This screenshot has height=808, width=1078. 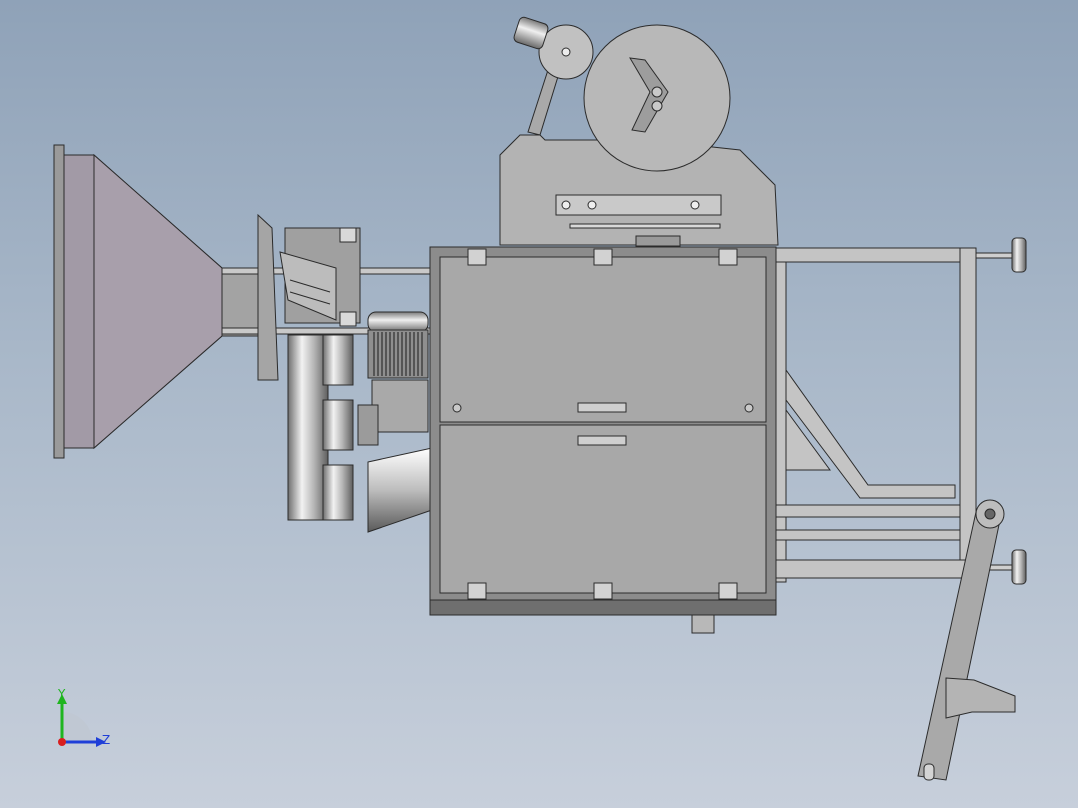 I want to click on reel-assembly, so click(x=639, y=131).